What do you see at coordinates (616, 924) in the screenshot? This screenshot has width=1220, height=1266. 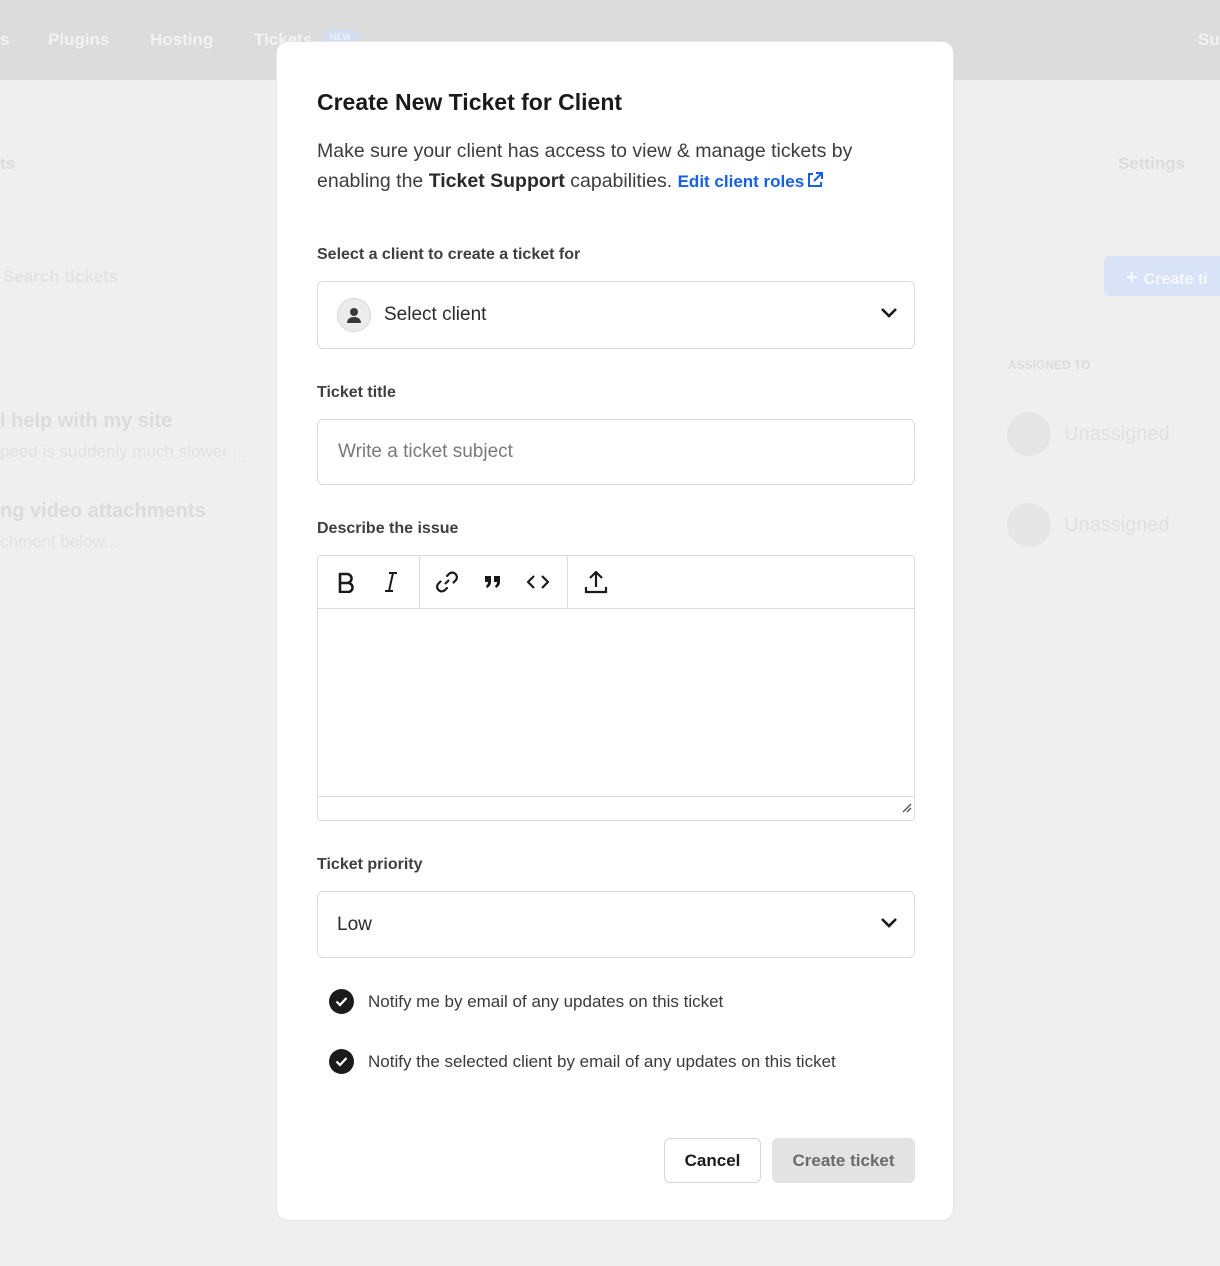 I see `priority-select: Low` at bounding box center [616, 924].